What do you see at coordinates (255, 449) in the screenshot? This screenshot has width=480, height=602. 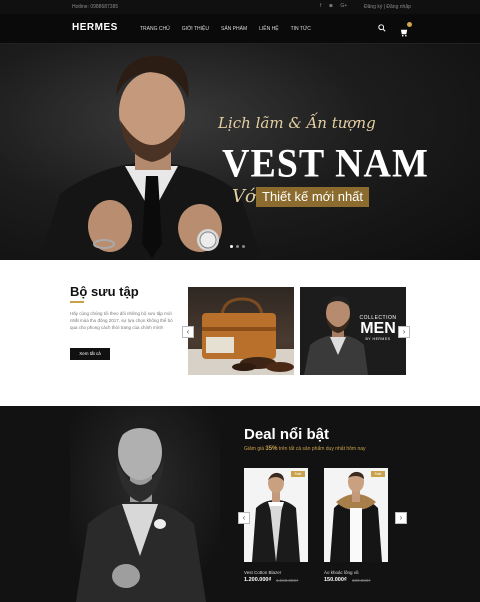 I see `deal-desc-prefix: Giảm giá` at bounding box center [255, 449].